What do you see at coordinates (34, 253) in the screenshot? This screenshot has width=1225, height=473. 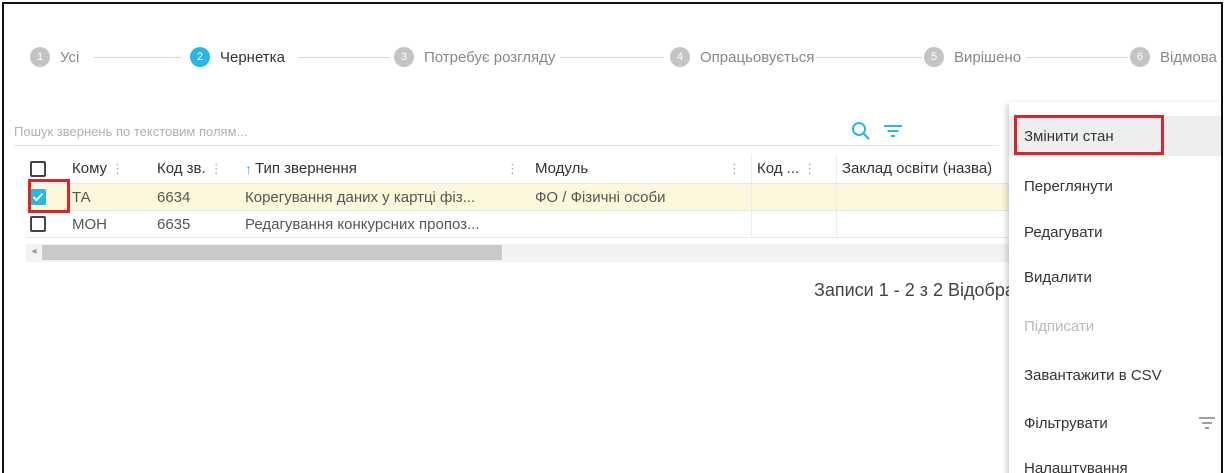 I see `scroll-left-icon: ◂` at bounding box center [34, 253].